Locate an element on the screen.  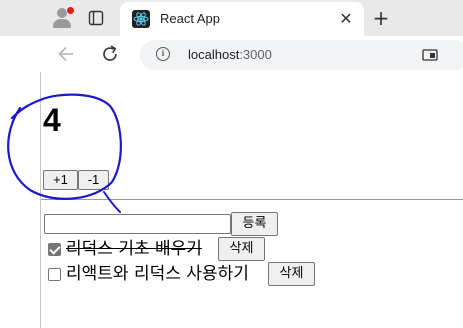
todo-text: 리덕스 기초 배우기 is located at coordinates (134, 249).